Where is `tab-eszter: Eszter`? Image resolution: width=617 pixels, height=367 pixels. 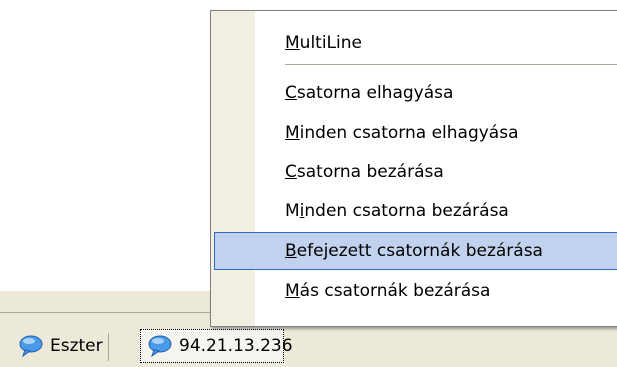 tab-eszter: Eszter is located at coordinates (61, 346).